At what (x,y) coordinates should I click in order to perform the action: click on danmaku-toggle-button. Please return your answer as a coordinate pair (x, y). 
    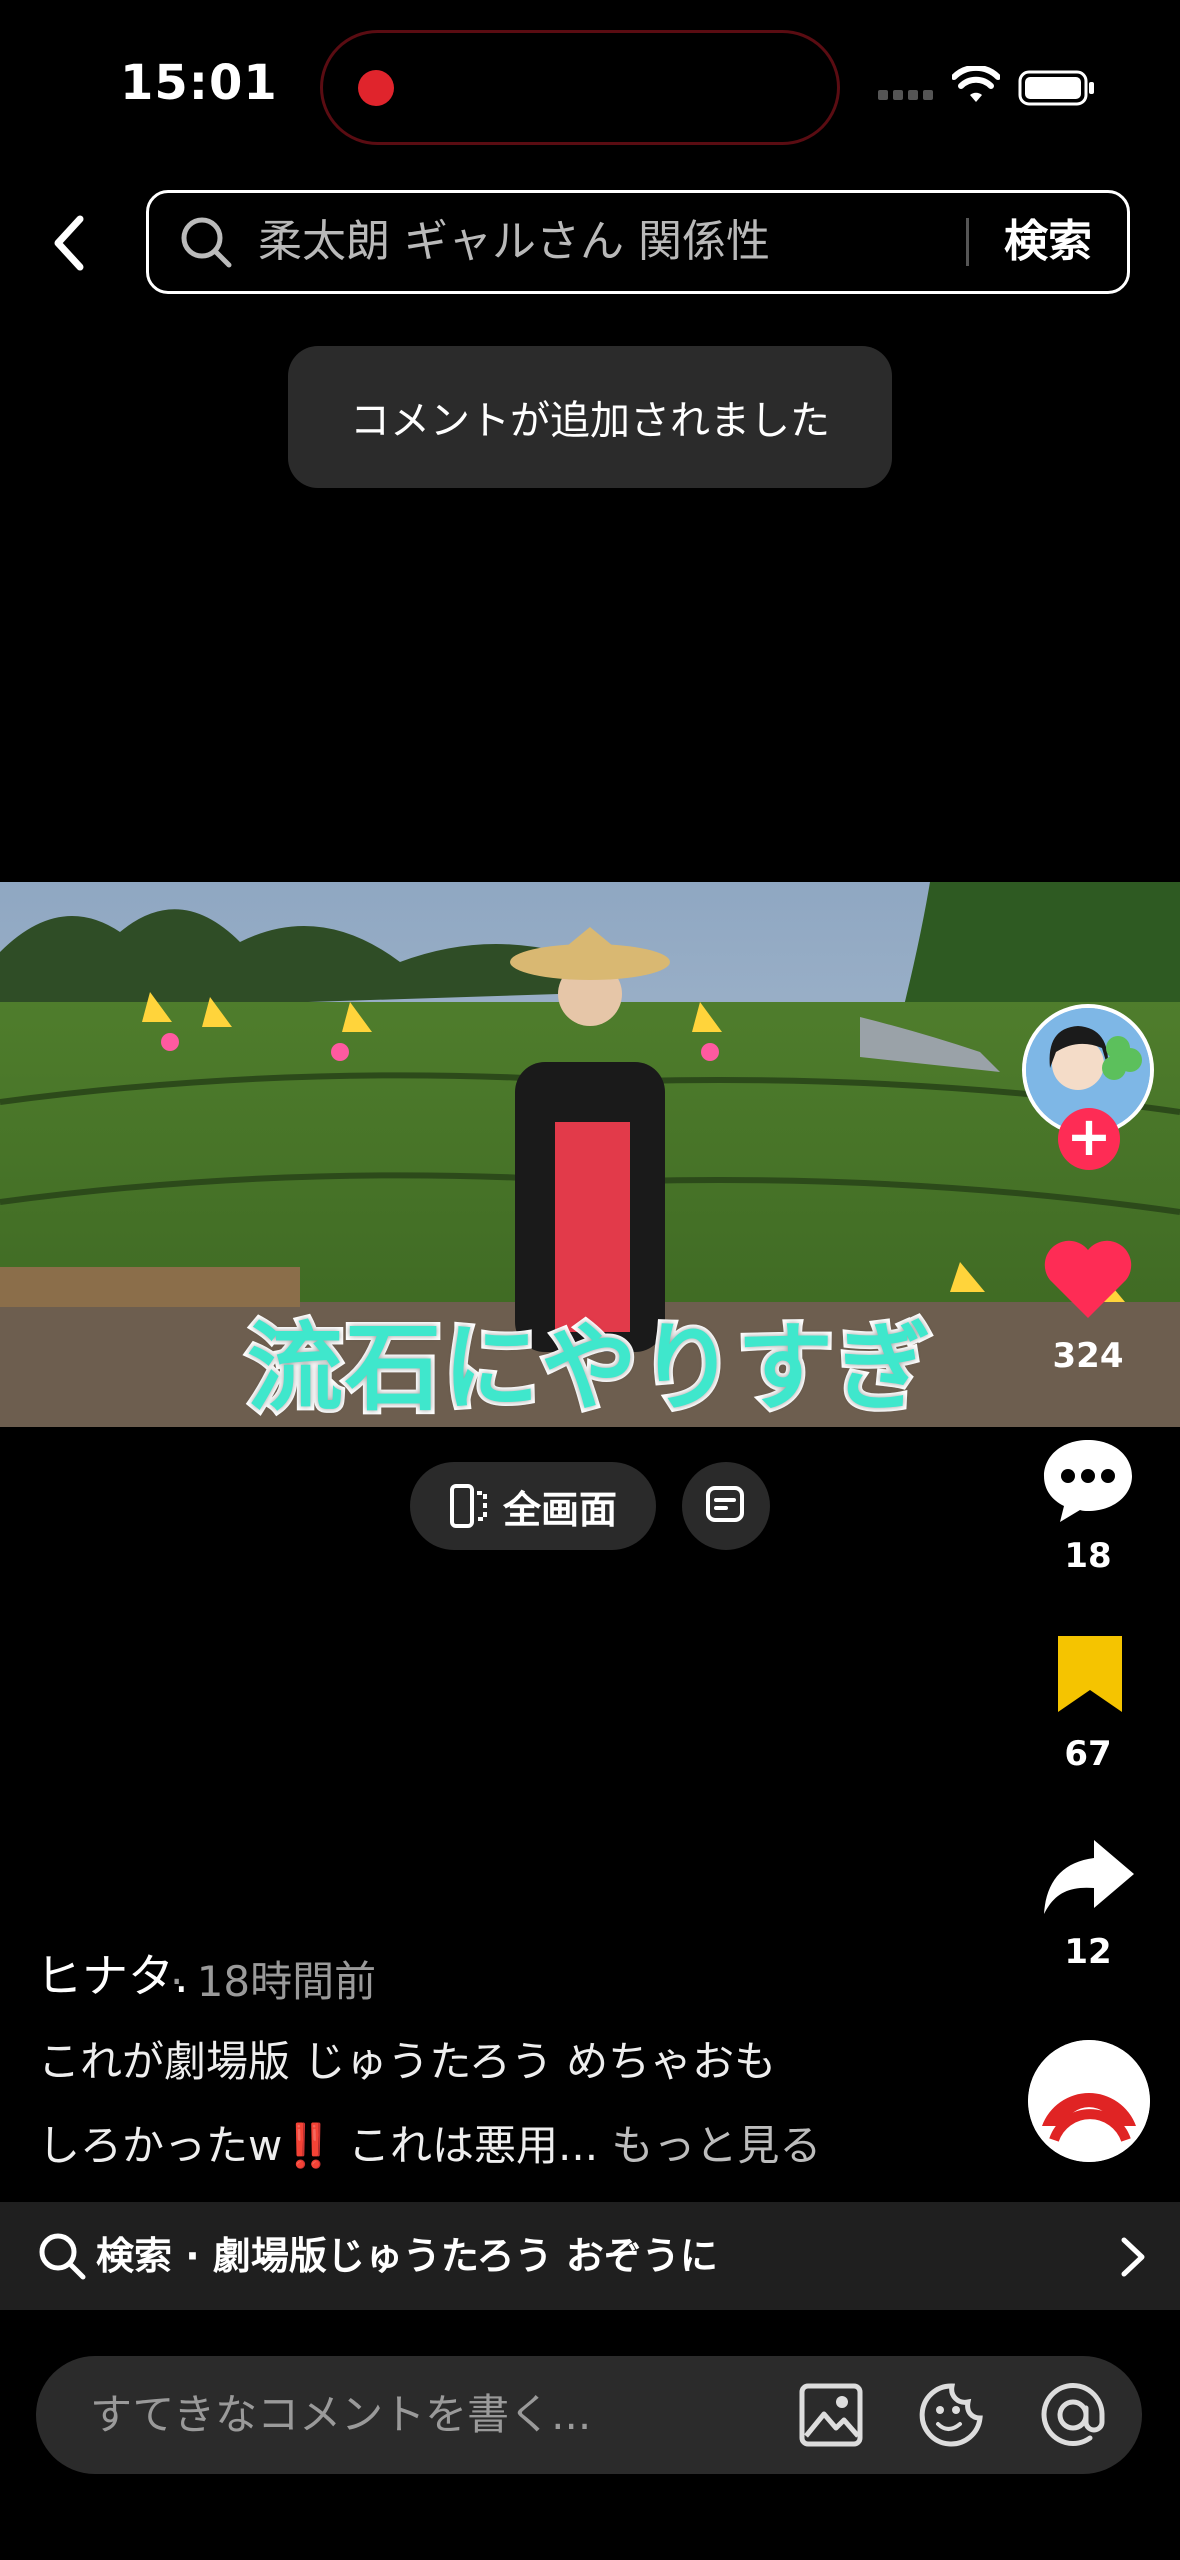
    Looking at the image, I should click on (726, 1506).